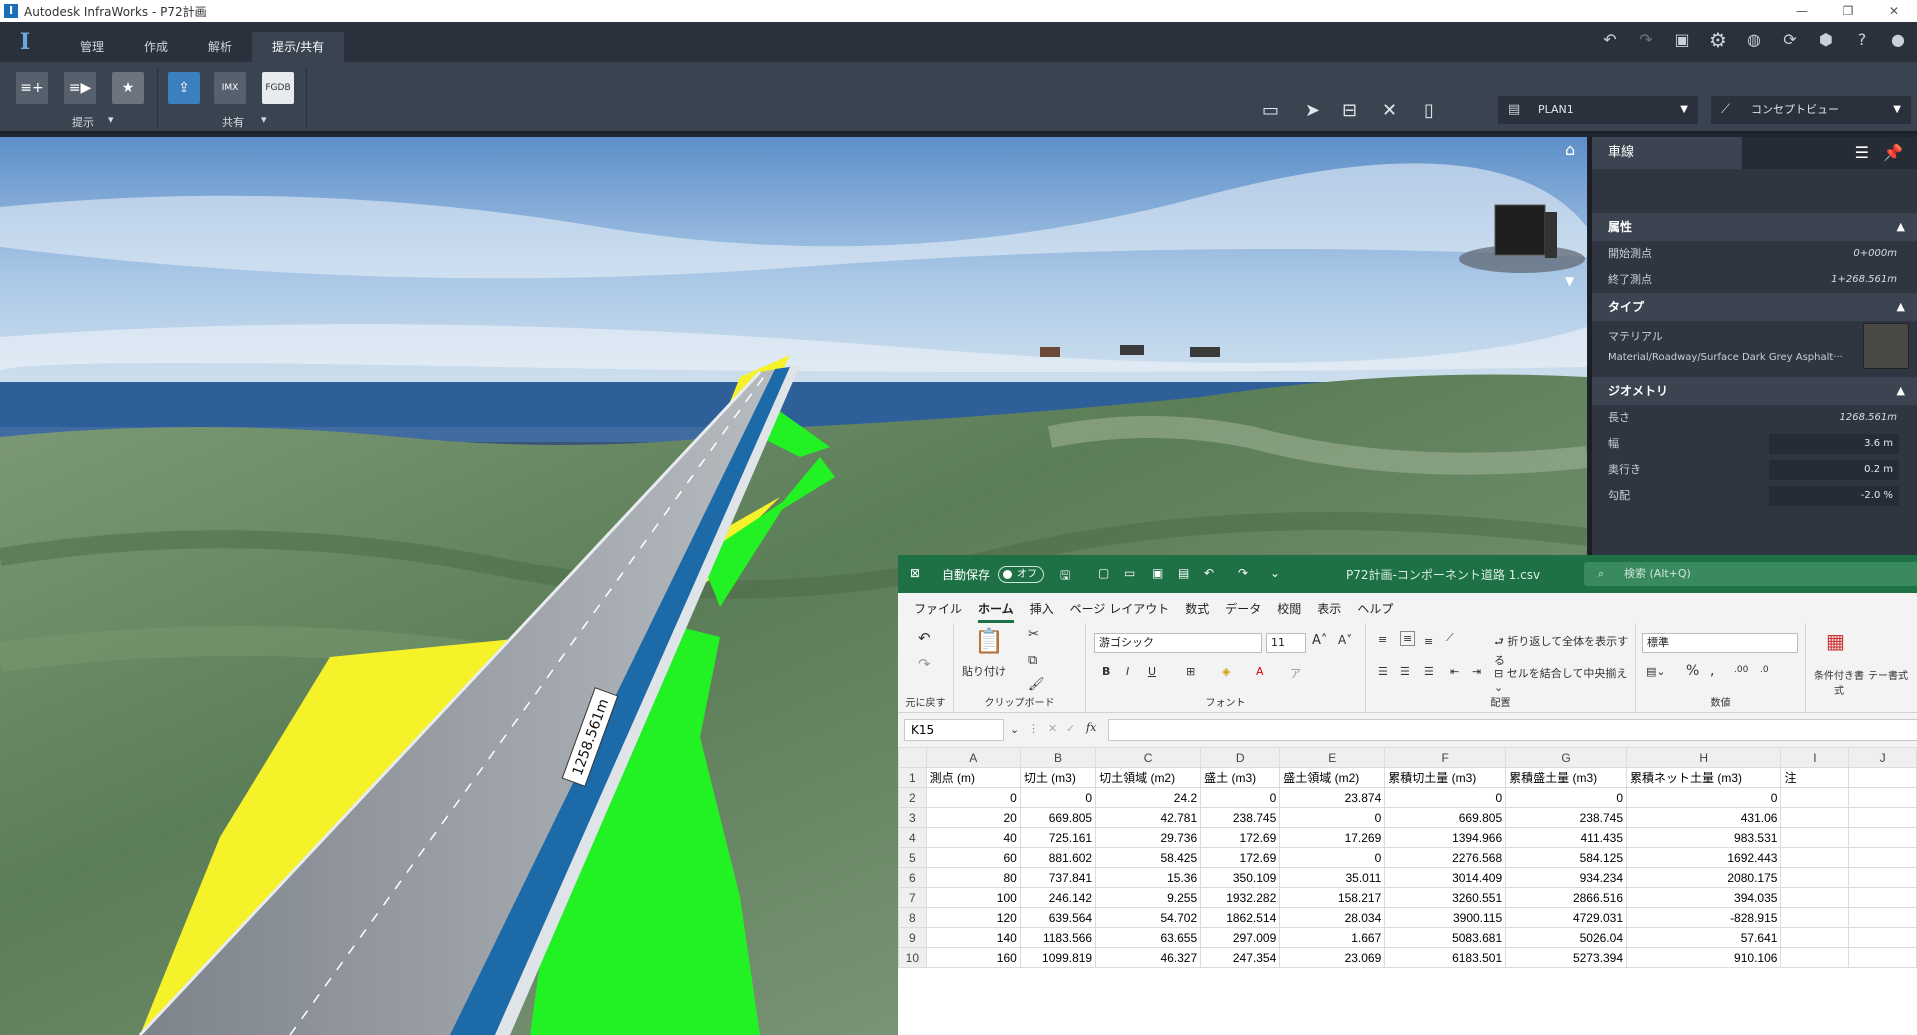 The image size is (1917, 1035). Describe the element at coordinates (1790, 40) in the screenshot. I see `sync-icon: ⟳` at that location.